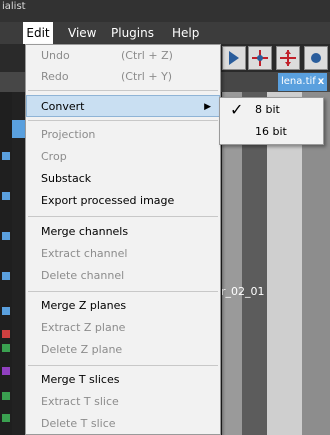 This screenshot has width=330, height=435. I want to click on menu-item-substack: Substack, so click(123, 179).